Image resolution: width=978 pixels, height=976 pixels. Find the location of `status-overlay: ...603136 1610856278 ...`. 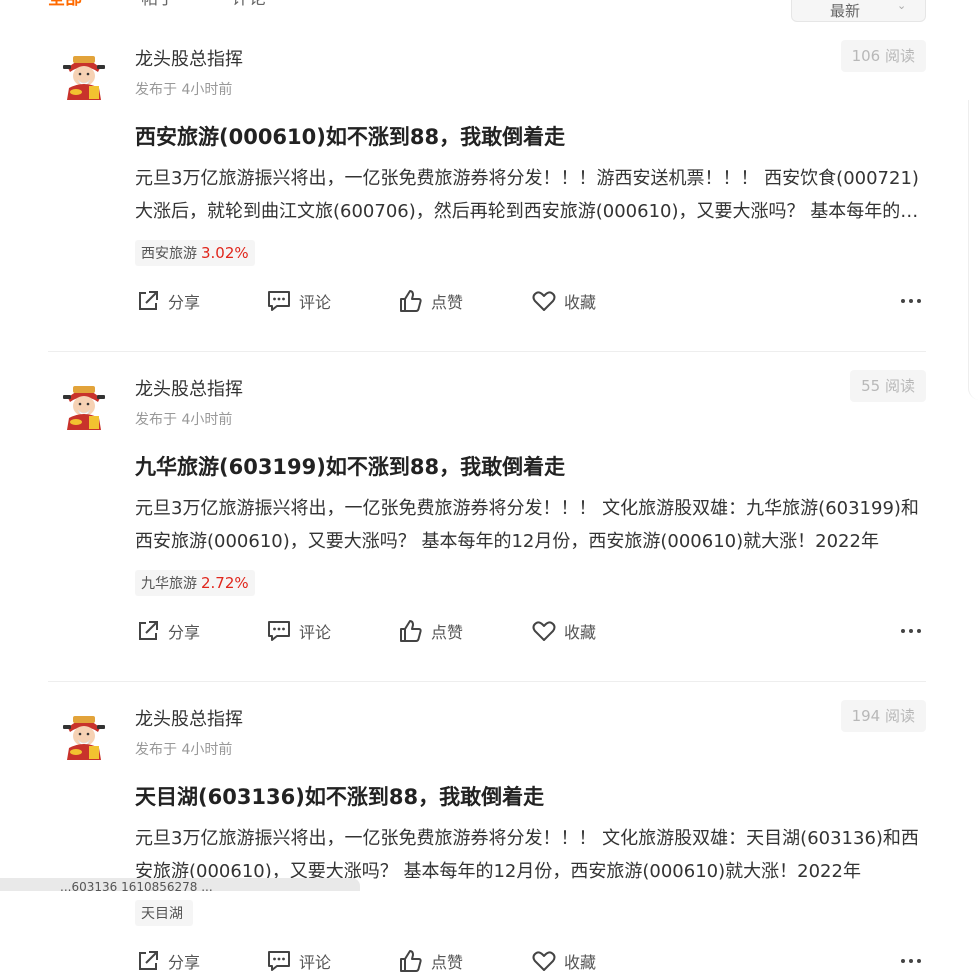

status-overlay: ...603136 1610856278 ... is located at coordinates (180, 884).